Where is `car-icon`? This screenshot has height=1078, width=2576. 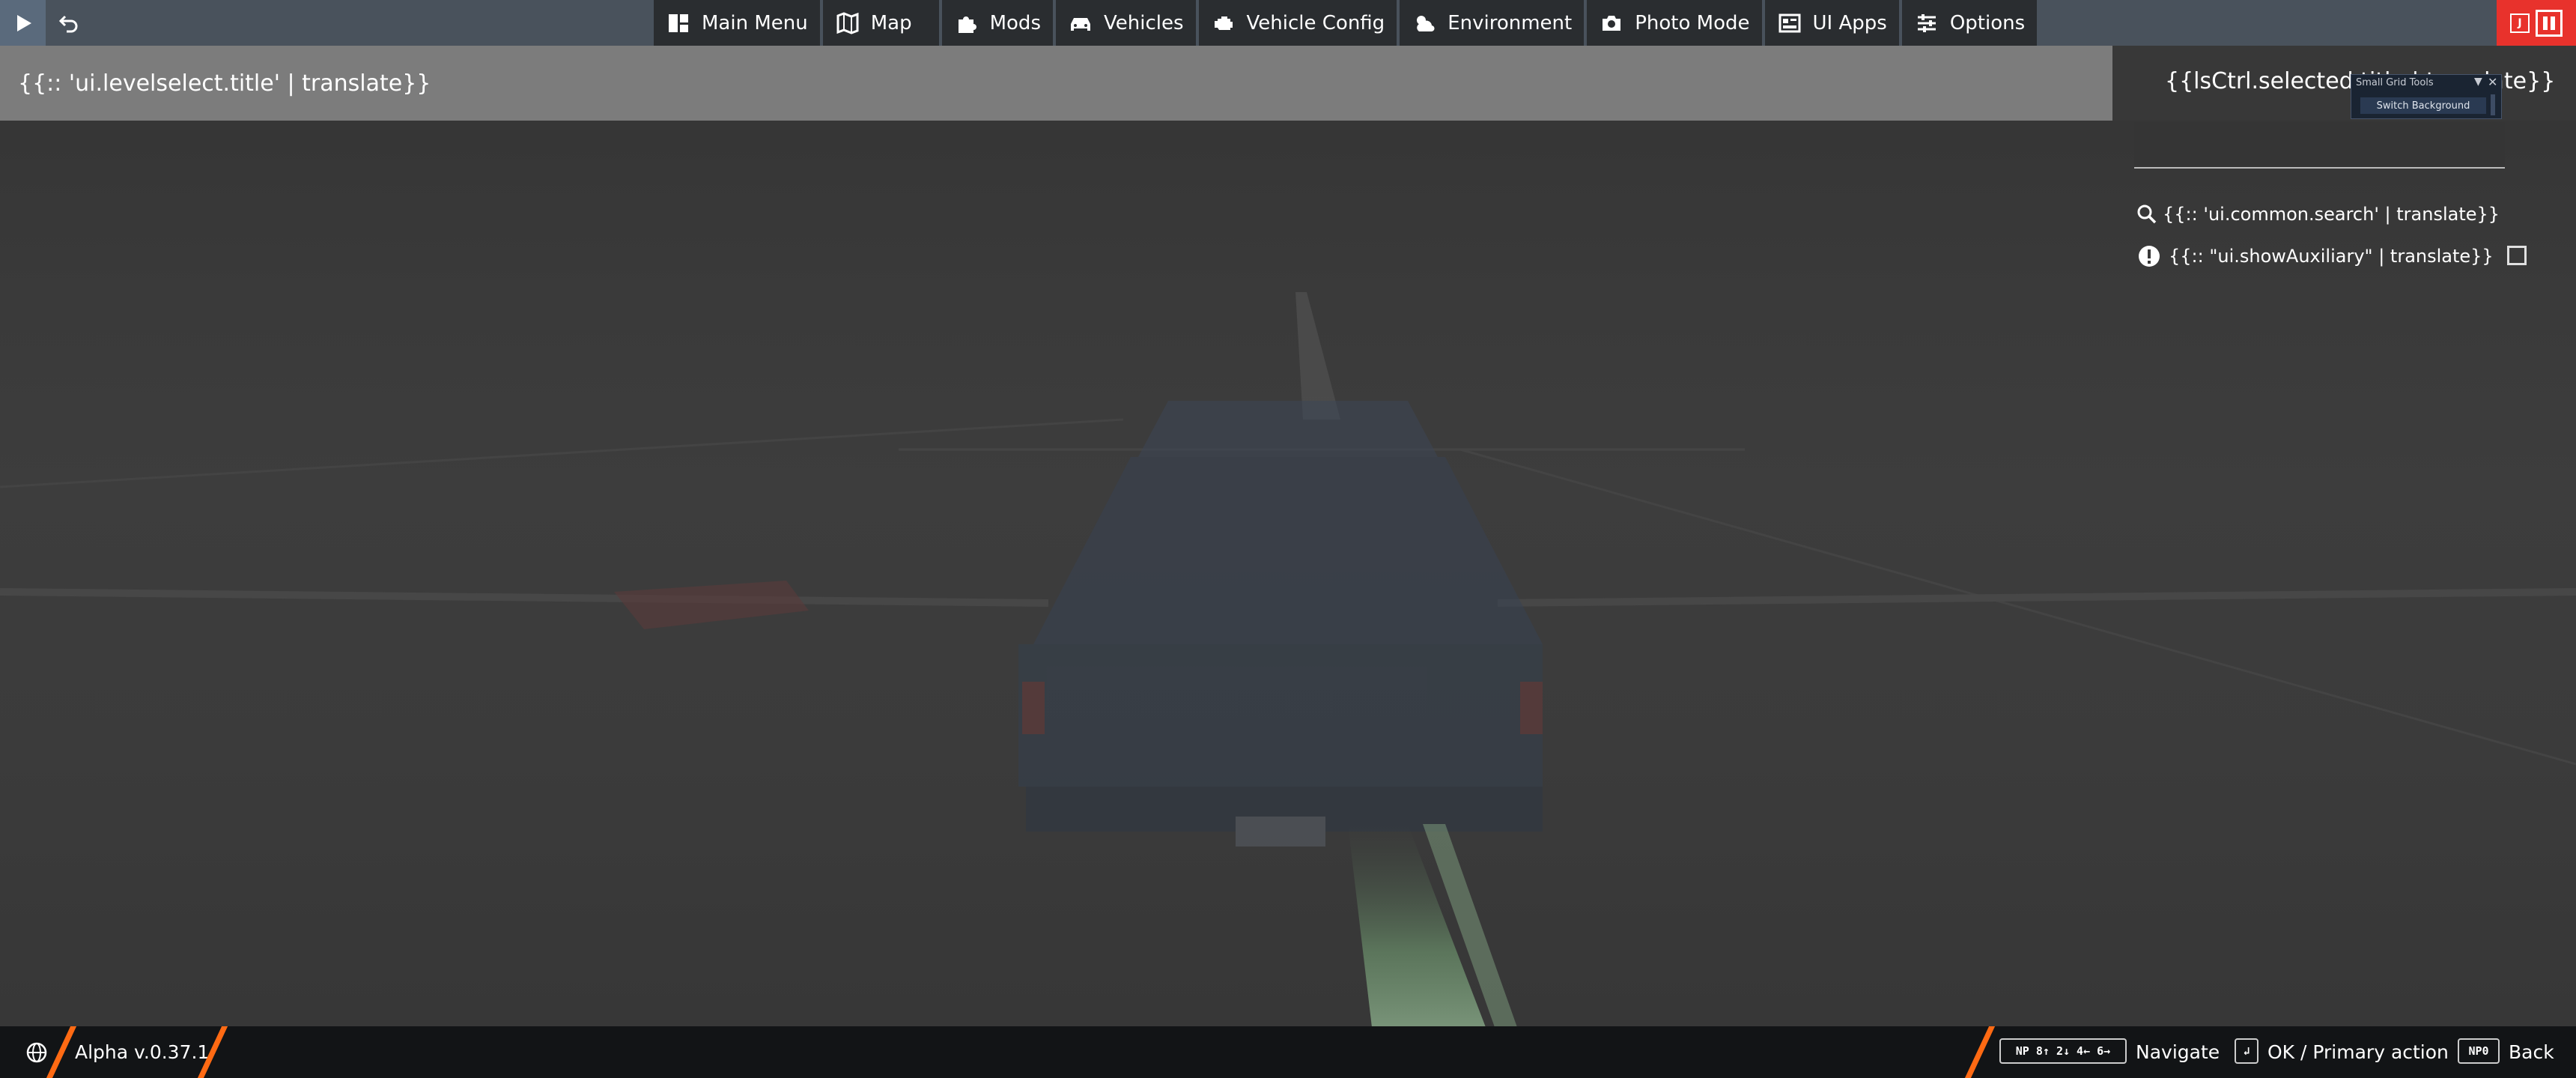 car-icon is located at coordinates (1080, 23).